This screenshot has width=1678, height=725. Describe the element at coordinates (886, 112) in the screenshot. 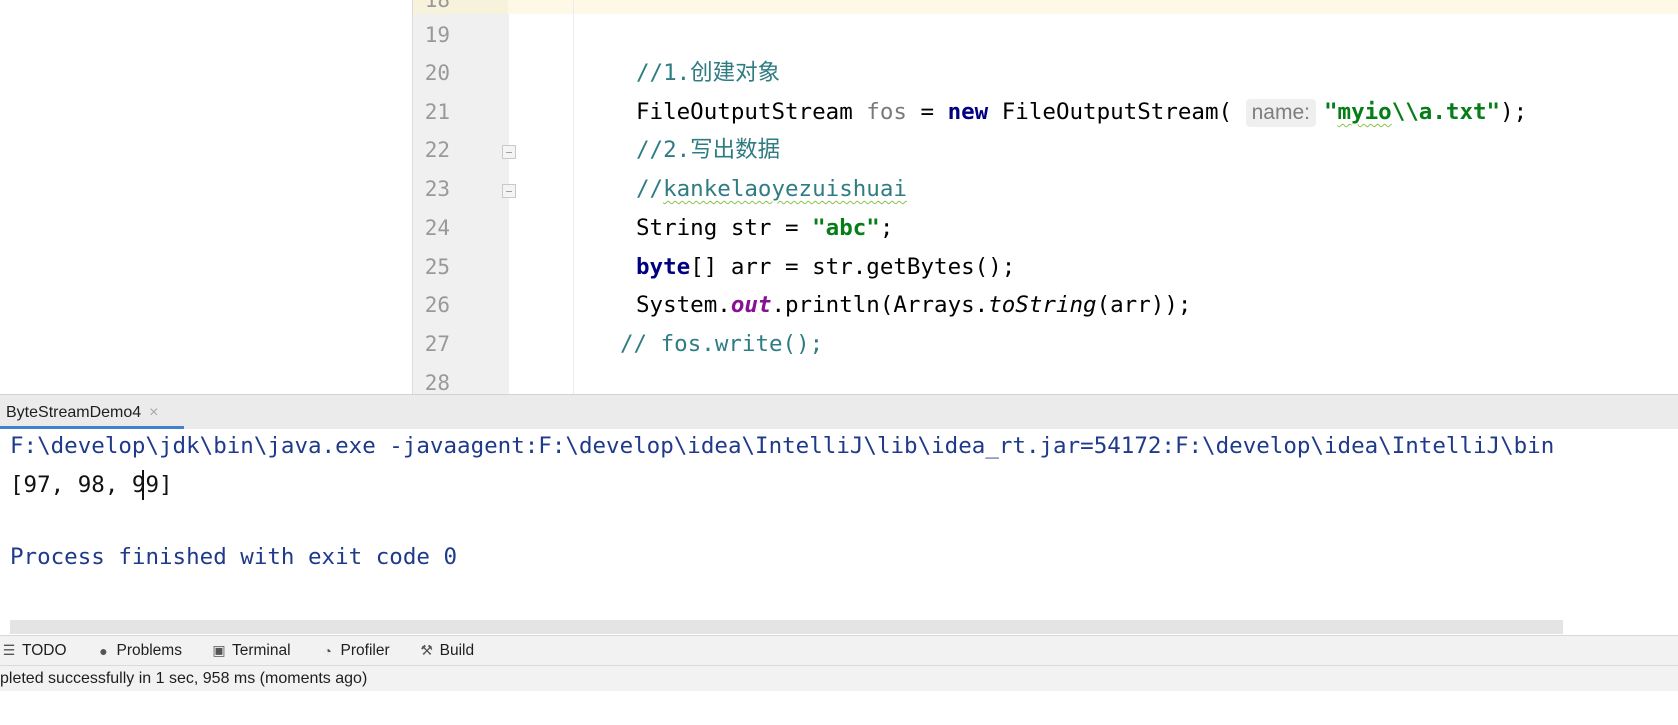

I see `variable-name: fos` at that location.